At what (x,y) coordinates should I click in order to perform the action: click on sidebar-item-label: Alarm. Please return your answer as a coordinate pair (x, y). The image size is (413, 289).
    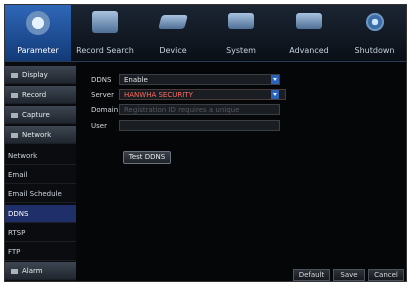
    Looking at the image, I should click on (32, 271).